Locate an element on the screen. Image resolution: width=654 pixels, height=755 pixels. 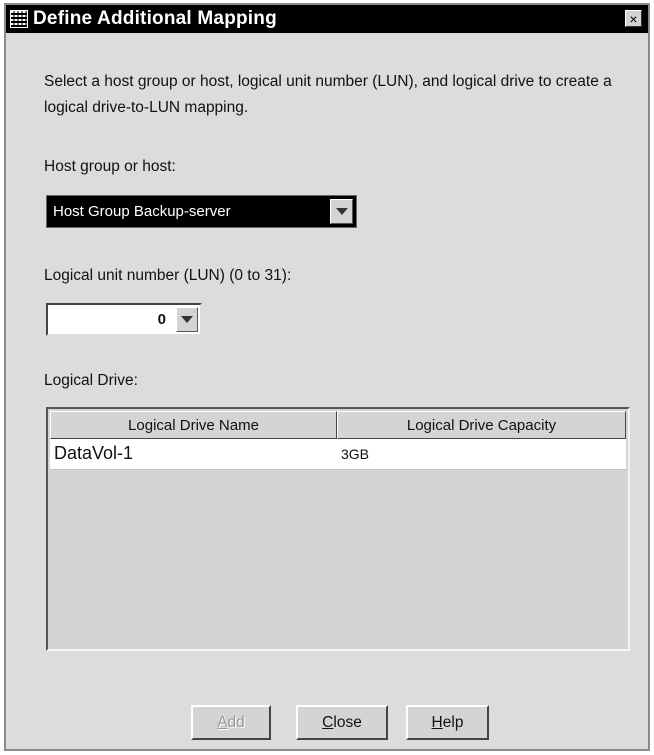
host-label: Host group or host: is located at coordinates (110, 166).